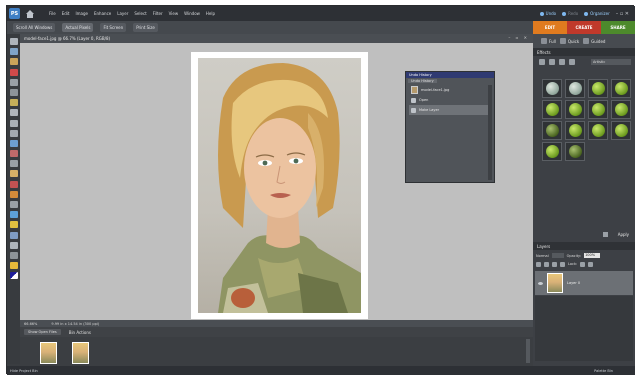 This screenshot has width=640, height=379. What do you see at coordinates (52, 13) in the screenshot?
I see `menu-file: File` at bounding box center [52, 13].